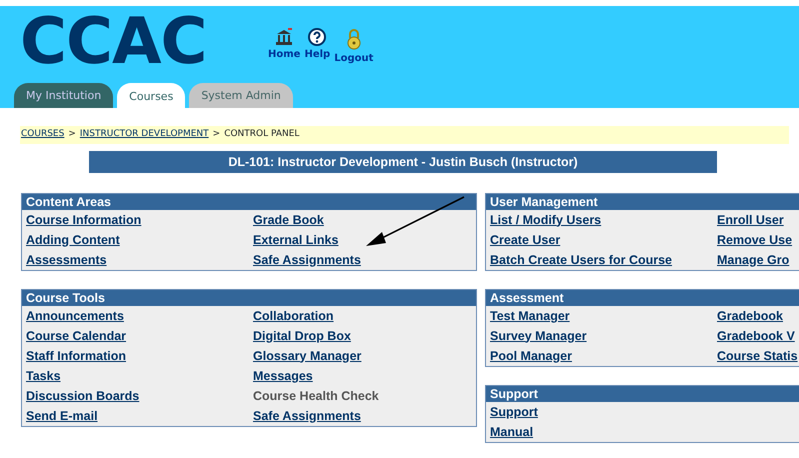  I want to click on panel-link: Tasks, so click(43, 376).